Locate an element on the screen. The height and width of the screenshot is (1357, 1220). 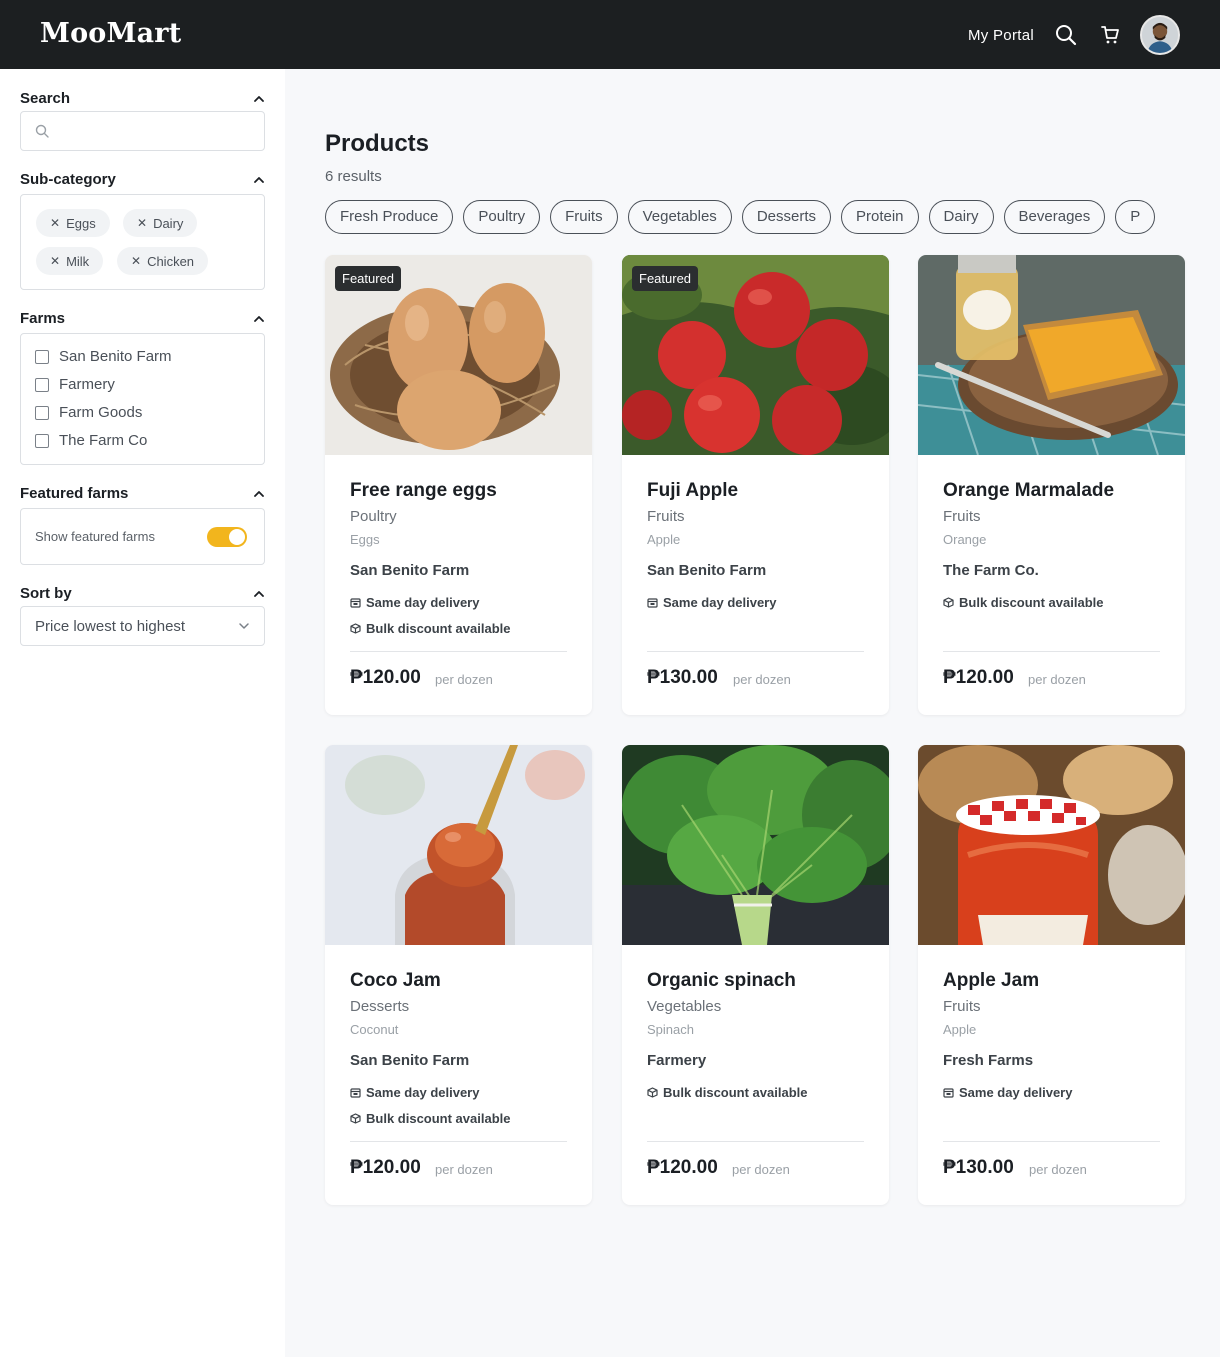
pill-desserts: Desserts is located at coordinates (786, 217).